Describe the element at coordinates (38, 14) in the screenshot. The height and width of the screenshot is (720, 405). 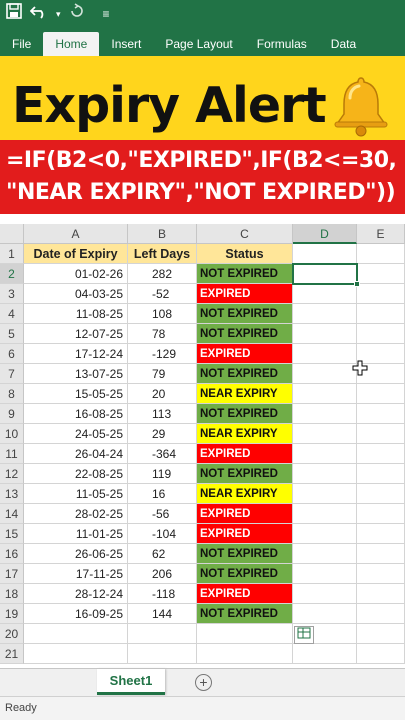
I see `undo-icon` at that location.